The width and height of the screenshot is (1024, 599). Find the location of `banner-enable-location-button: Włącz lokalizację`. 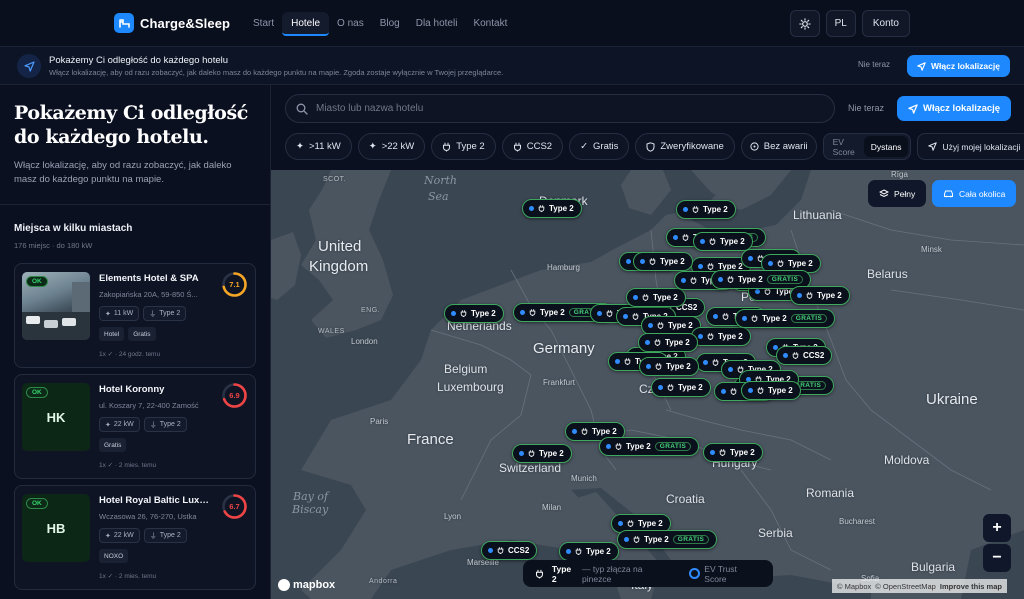

banner-enable-location-button: Włącz lokalizację is located at coordinates (958, 66).